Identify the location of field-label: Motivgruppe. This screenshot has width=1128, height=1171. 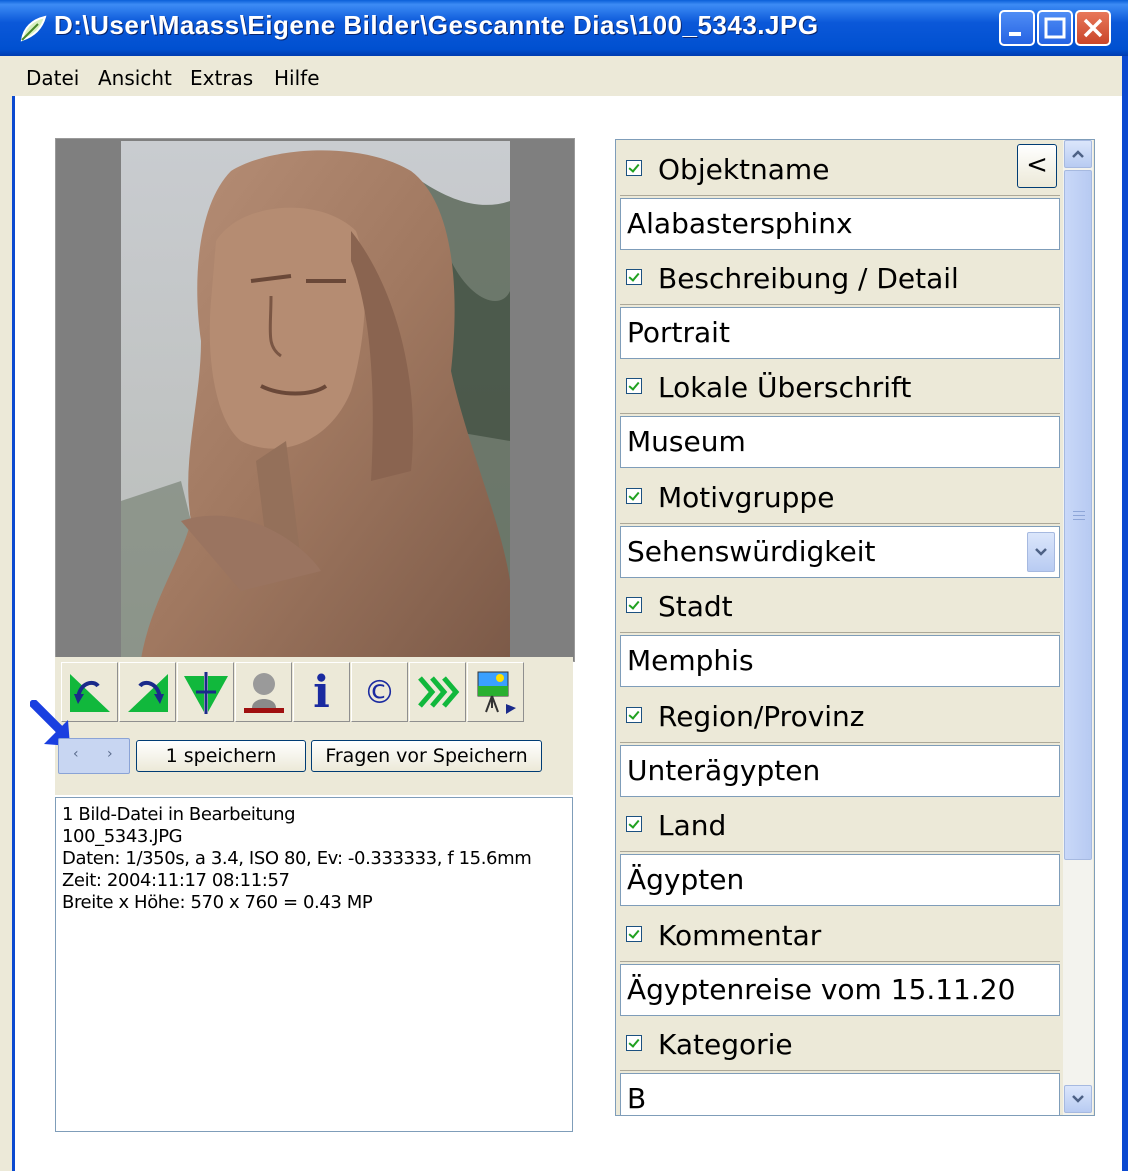
(746, 497).